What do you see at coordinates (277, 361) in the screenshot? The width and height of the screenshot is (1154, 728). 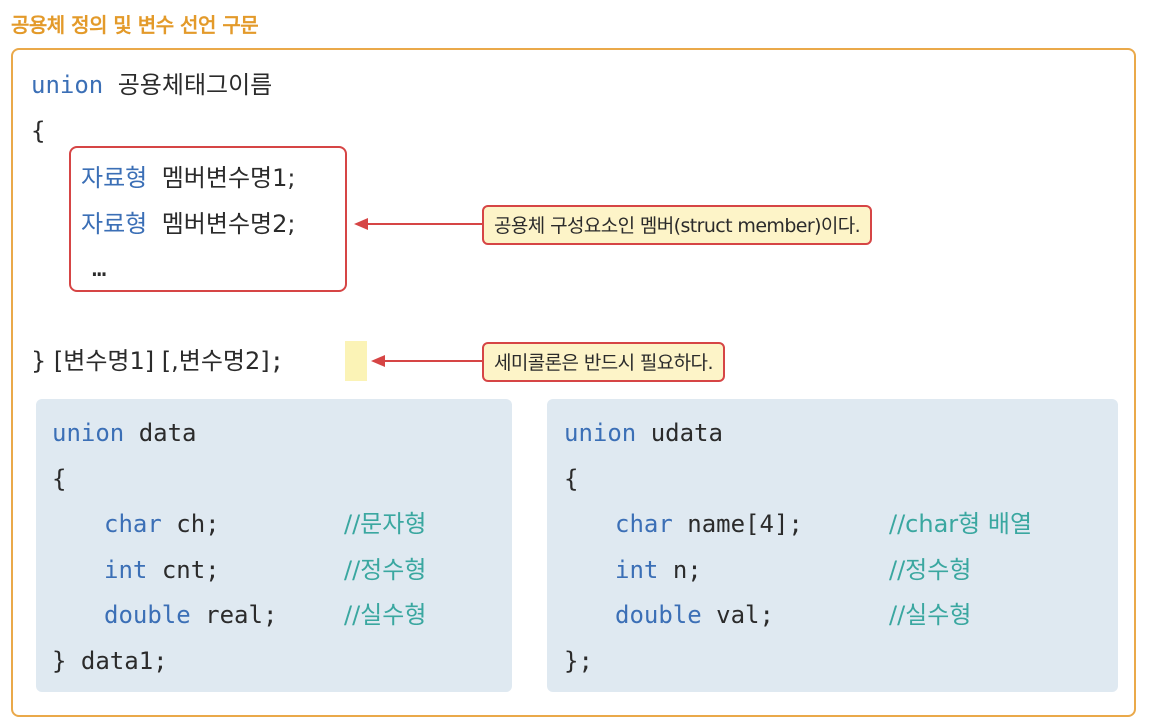 I see `semicolon: ;` at bounding box center [277, 361].